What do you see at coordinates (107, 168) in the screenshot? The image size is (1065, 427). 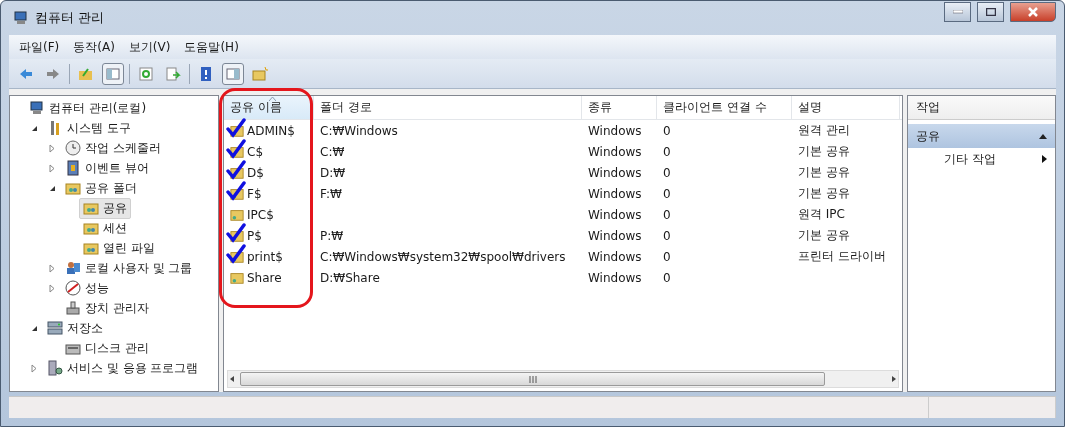 I see `tree-item: 이벤트 뷰어` at bounding box center [107, 168].